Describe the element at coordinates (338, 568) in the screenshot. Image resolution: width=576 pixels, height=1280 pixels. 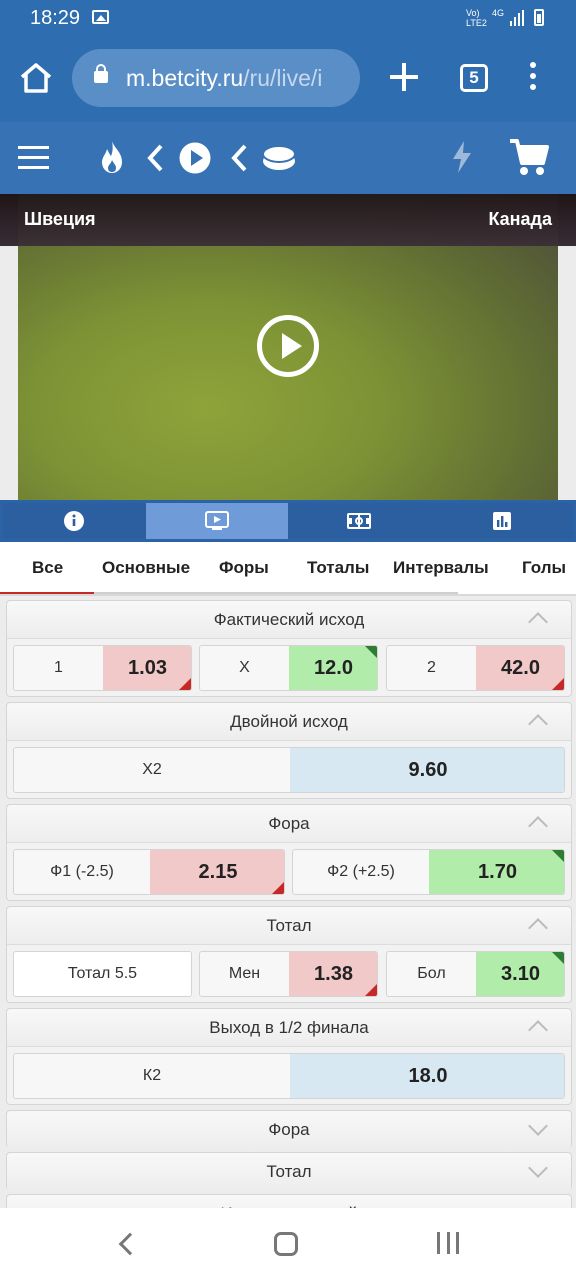
I see `tab-totals: Тоталы` at that location.